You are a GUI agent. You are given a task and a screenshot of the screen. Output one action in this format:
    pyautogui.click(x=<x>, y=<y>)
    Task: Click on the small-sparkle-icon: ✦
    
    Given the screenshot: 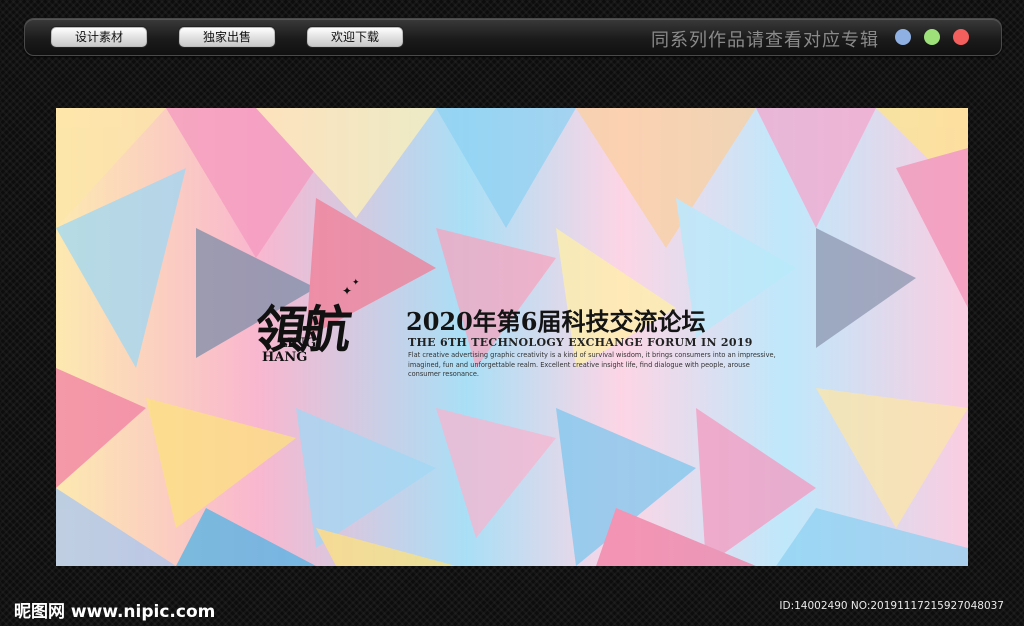 What is the action you would take?
    pyautogui.click(x=356, y=283)
    